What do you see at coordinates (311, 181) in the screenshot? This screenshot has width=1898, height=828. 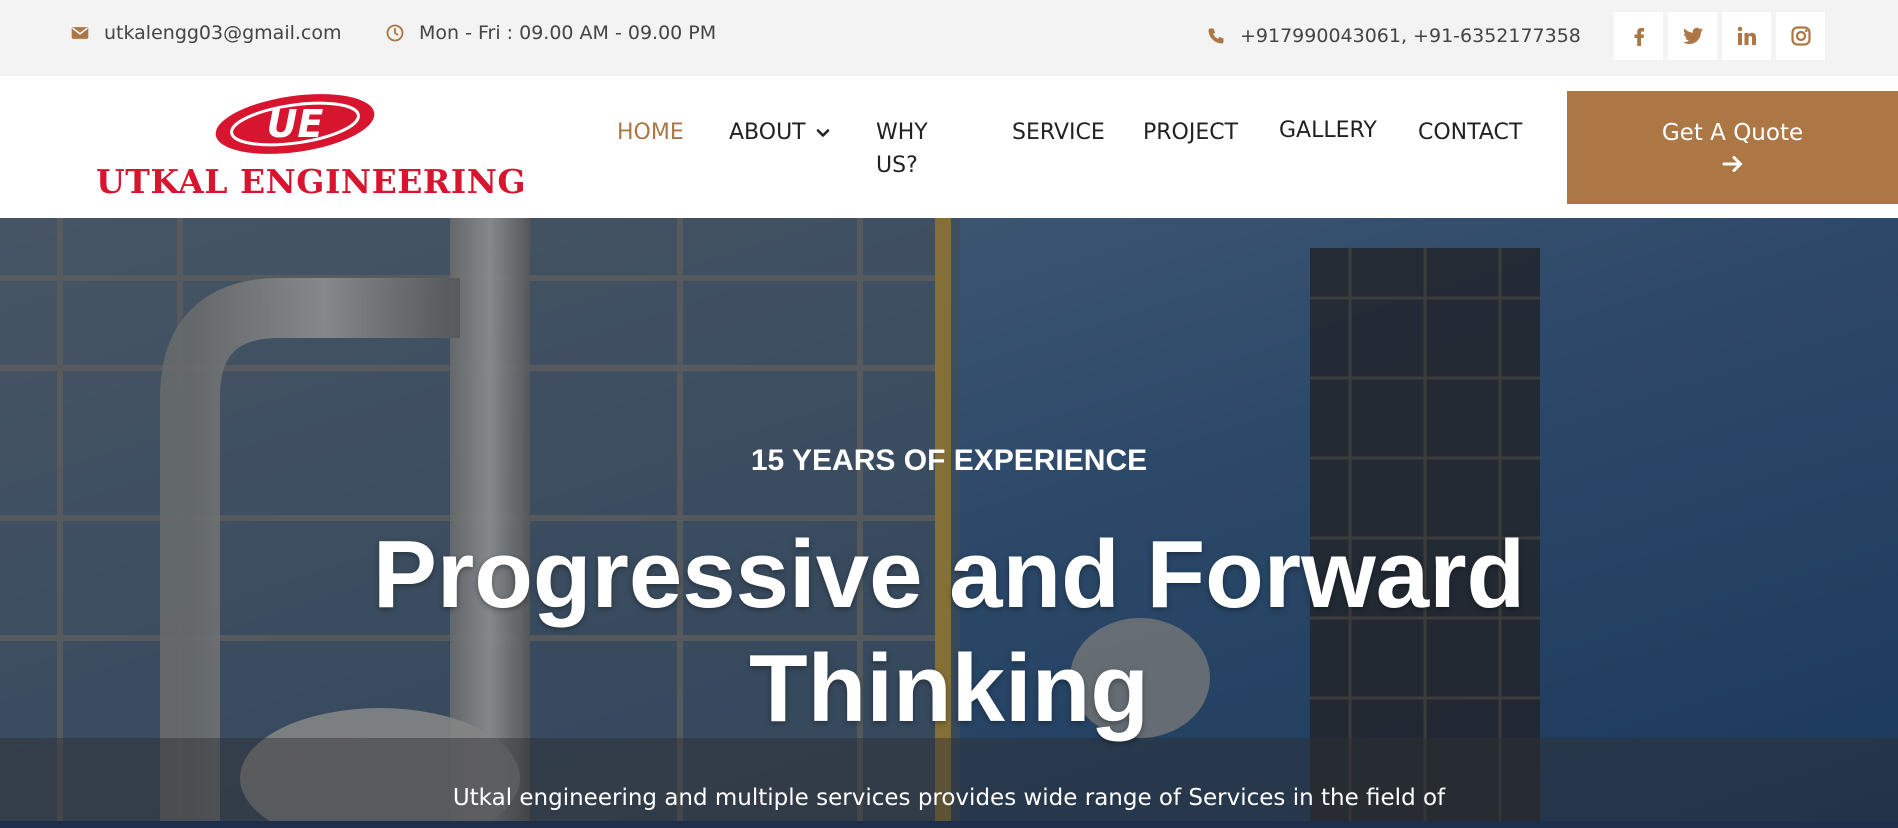 I see `logo-wordmark: UTKAL ENGINEERING` at bounding box center [311, 181].